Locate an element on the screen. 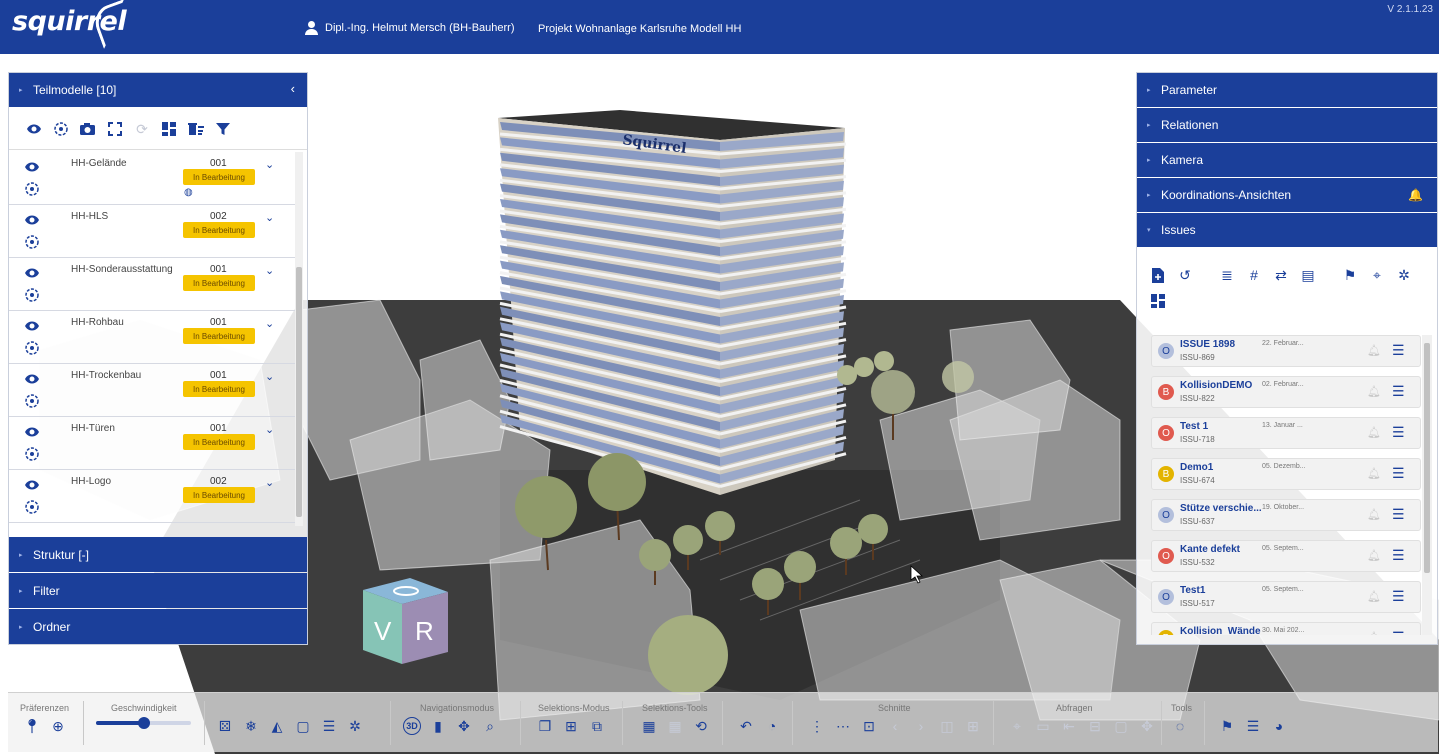  submodel-row: HH-Rohbau 001 In Bearbeitung ⌄ is located at coordinates (152, 337).